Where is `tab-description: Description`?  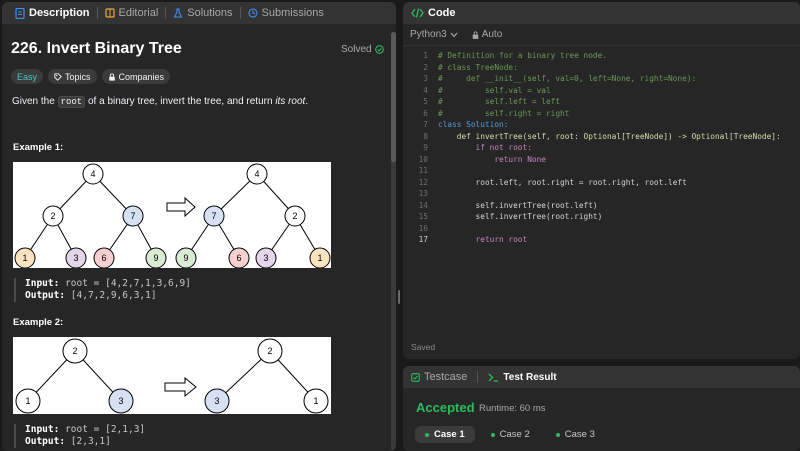 tab-description: Description is located at coordinates (52, 13).